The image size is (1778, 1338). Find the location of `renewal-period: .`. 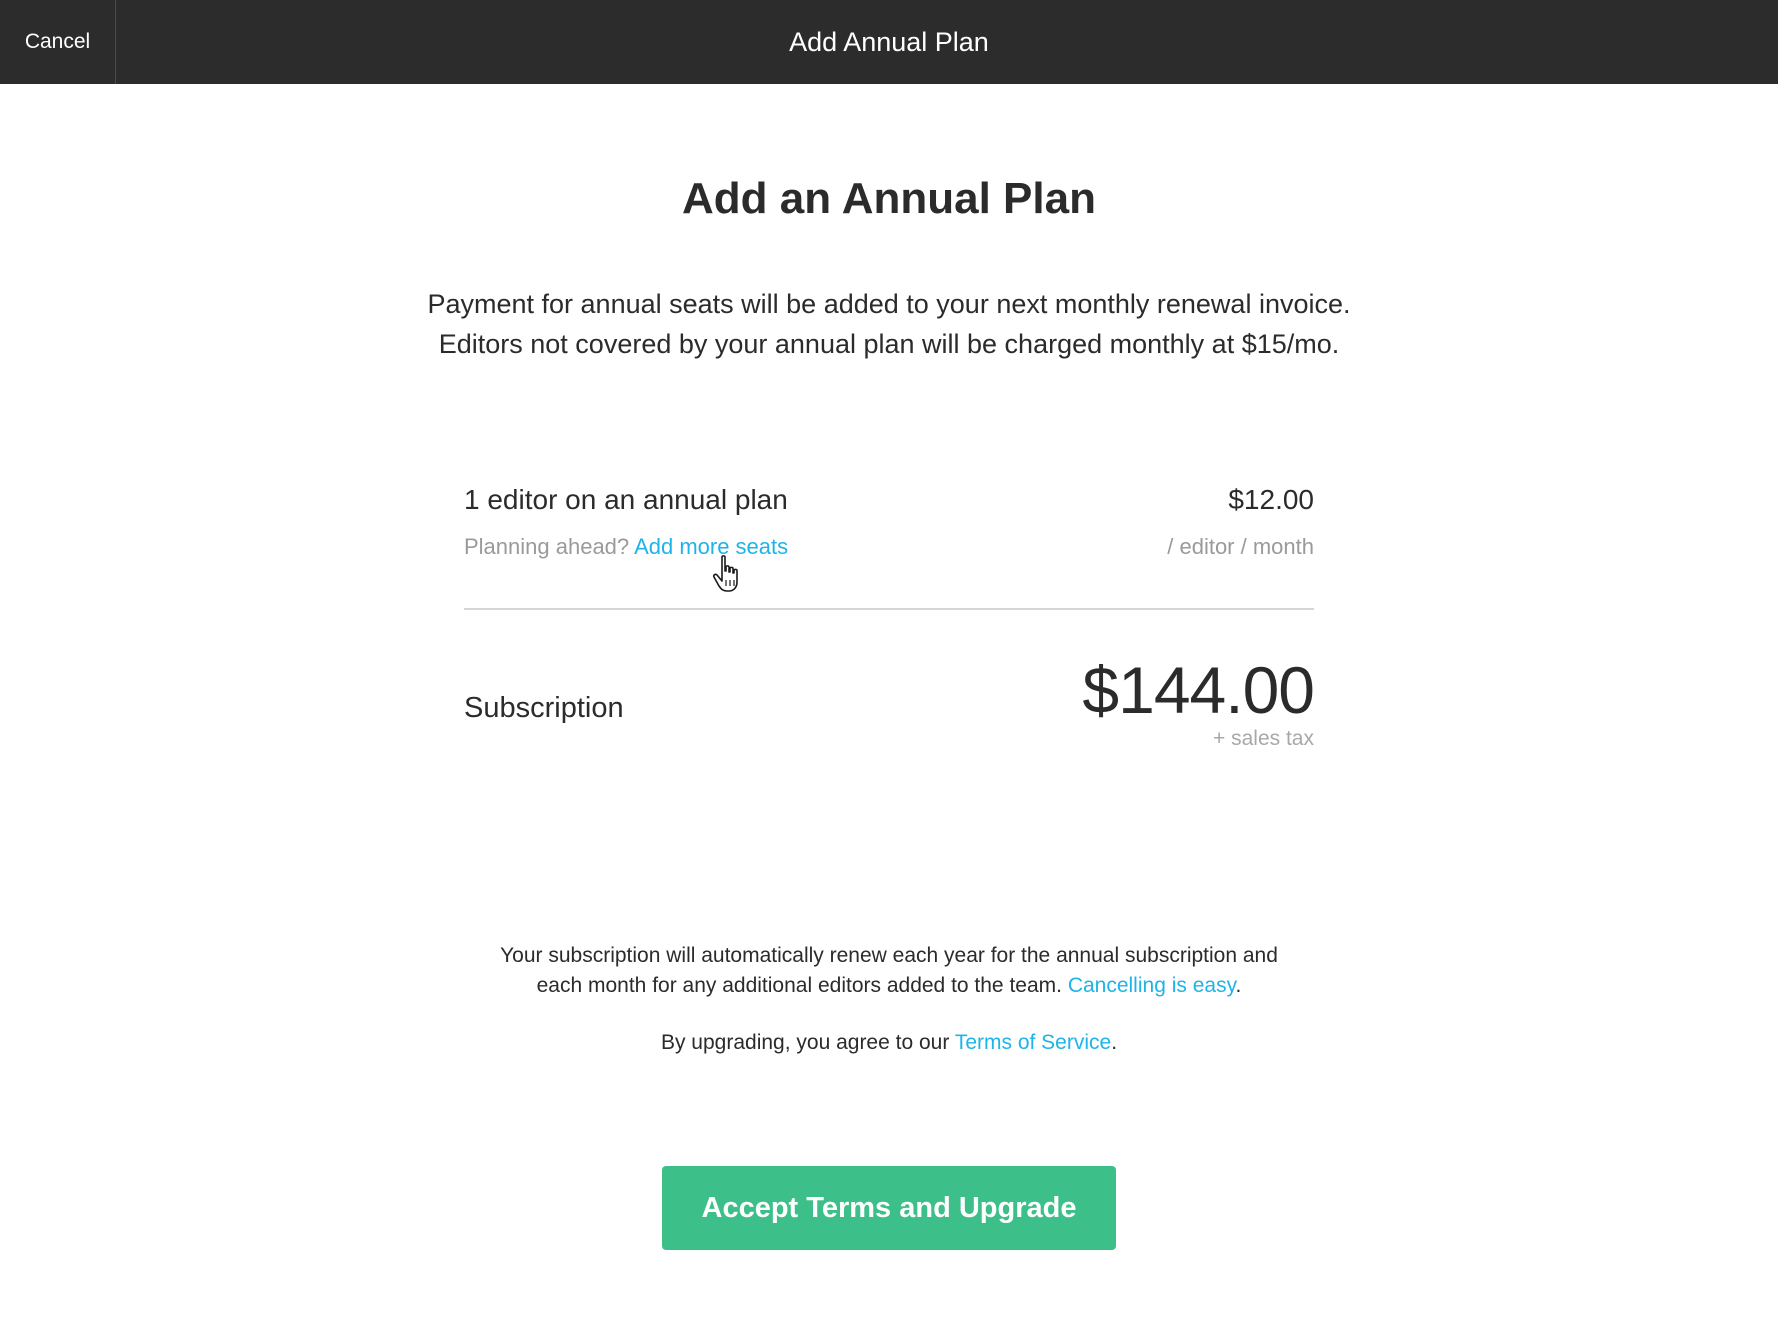

renewal-period: . is located at coordinates (1238, 985).